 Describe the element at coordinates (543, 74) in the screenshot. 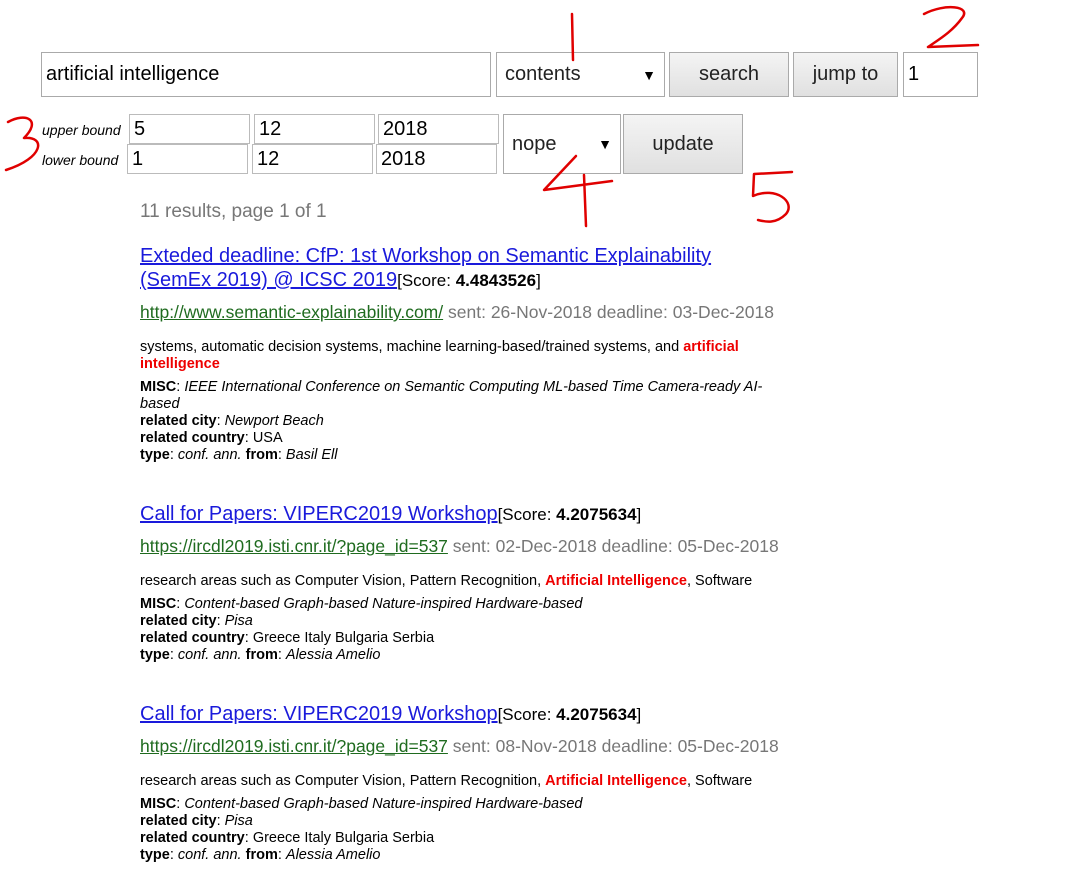

I see `search-field-value: contents` at that location.